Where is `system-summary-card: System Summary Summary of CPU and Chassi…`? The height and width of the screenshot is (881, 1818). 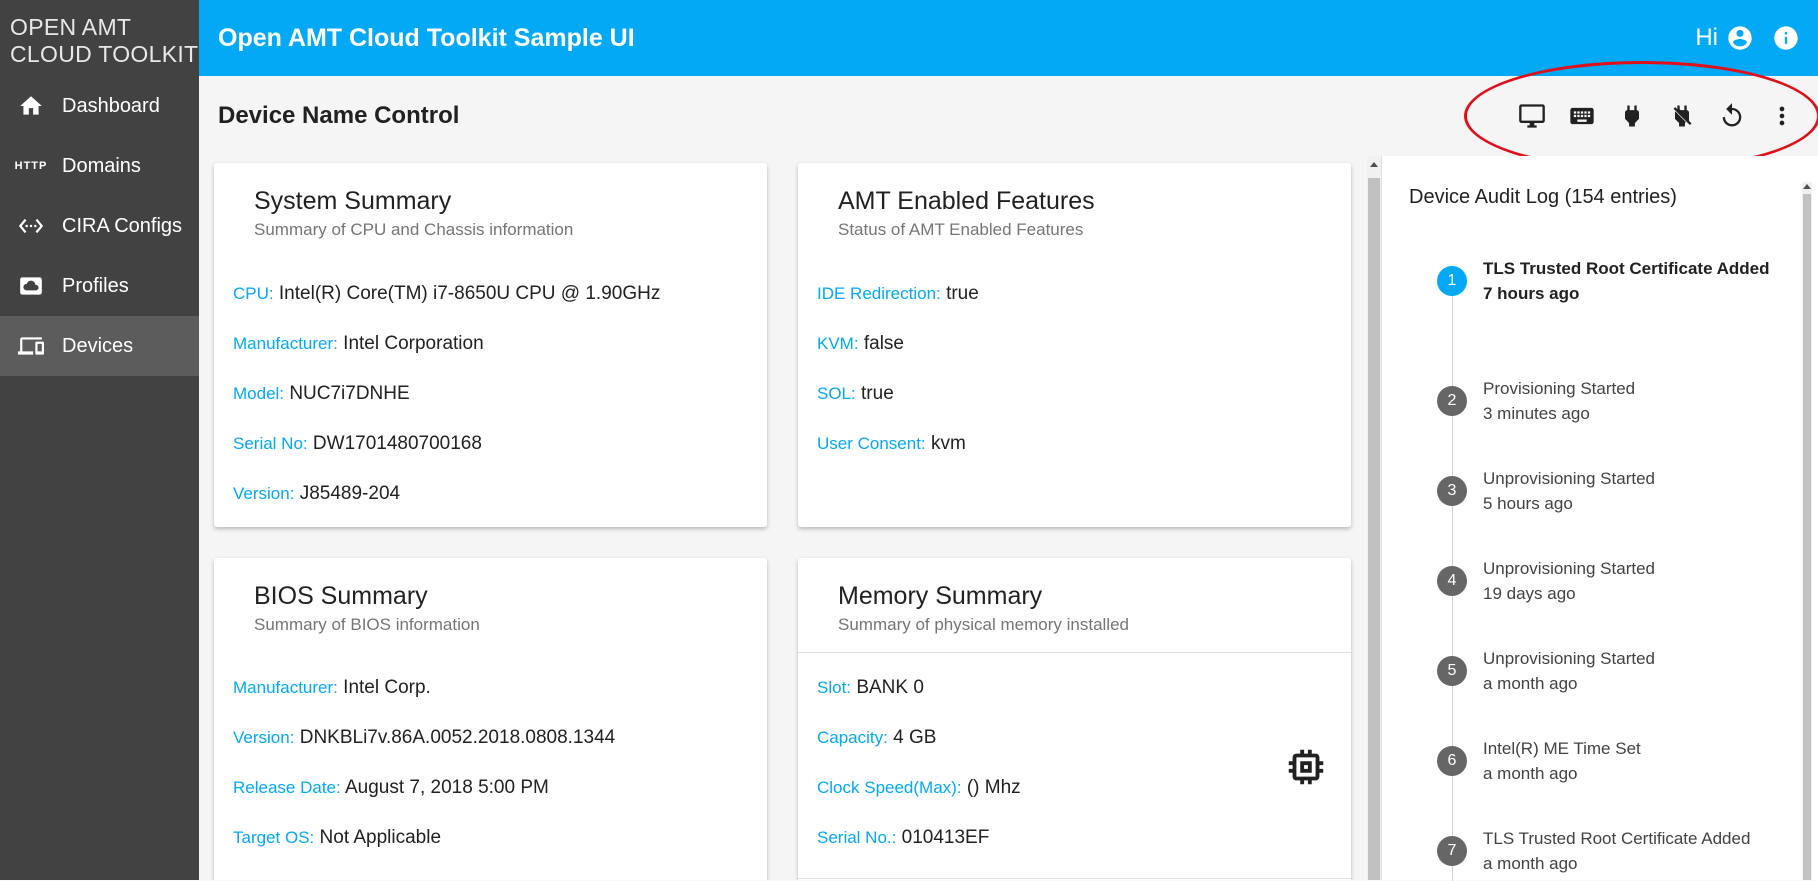 system-summary-card: System Summary Summary of CPU and Chassi… is located at coordinates (490, 345).